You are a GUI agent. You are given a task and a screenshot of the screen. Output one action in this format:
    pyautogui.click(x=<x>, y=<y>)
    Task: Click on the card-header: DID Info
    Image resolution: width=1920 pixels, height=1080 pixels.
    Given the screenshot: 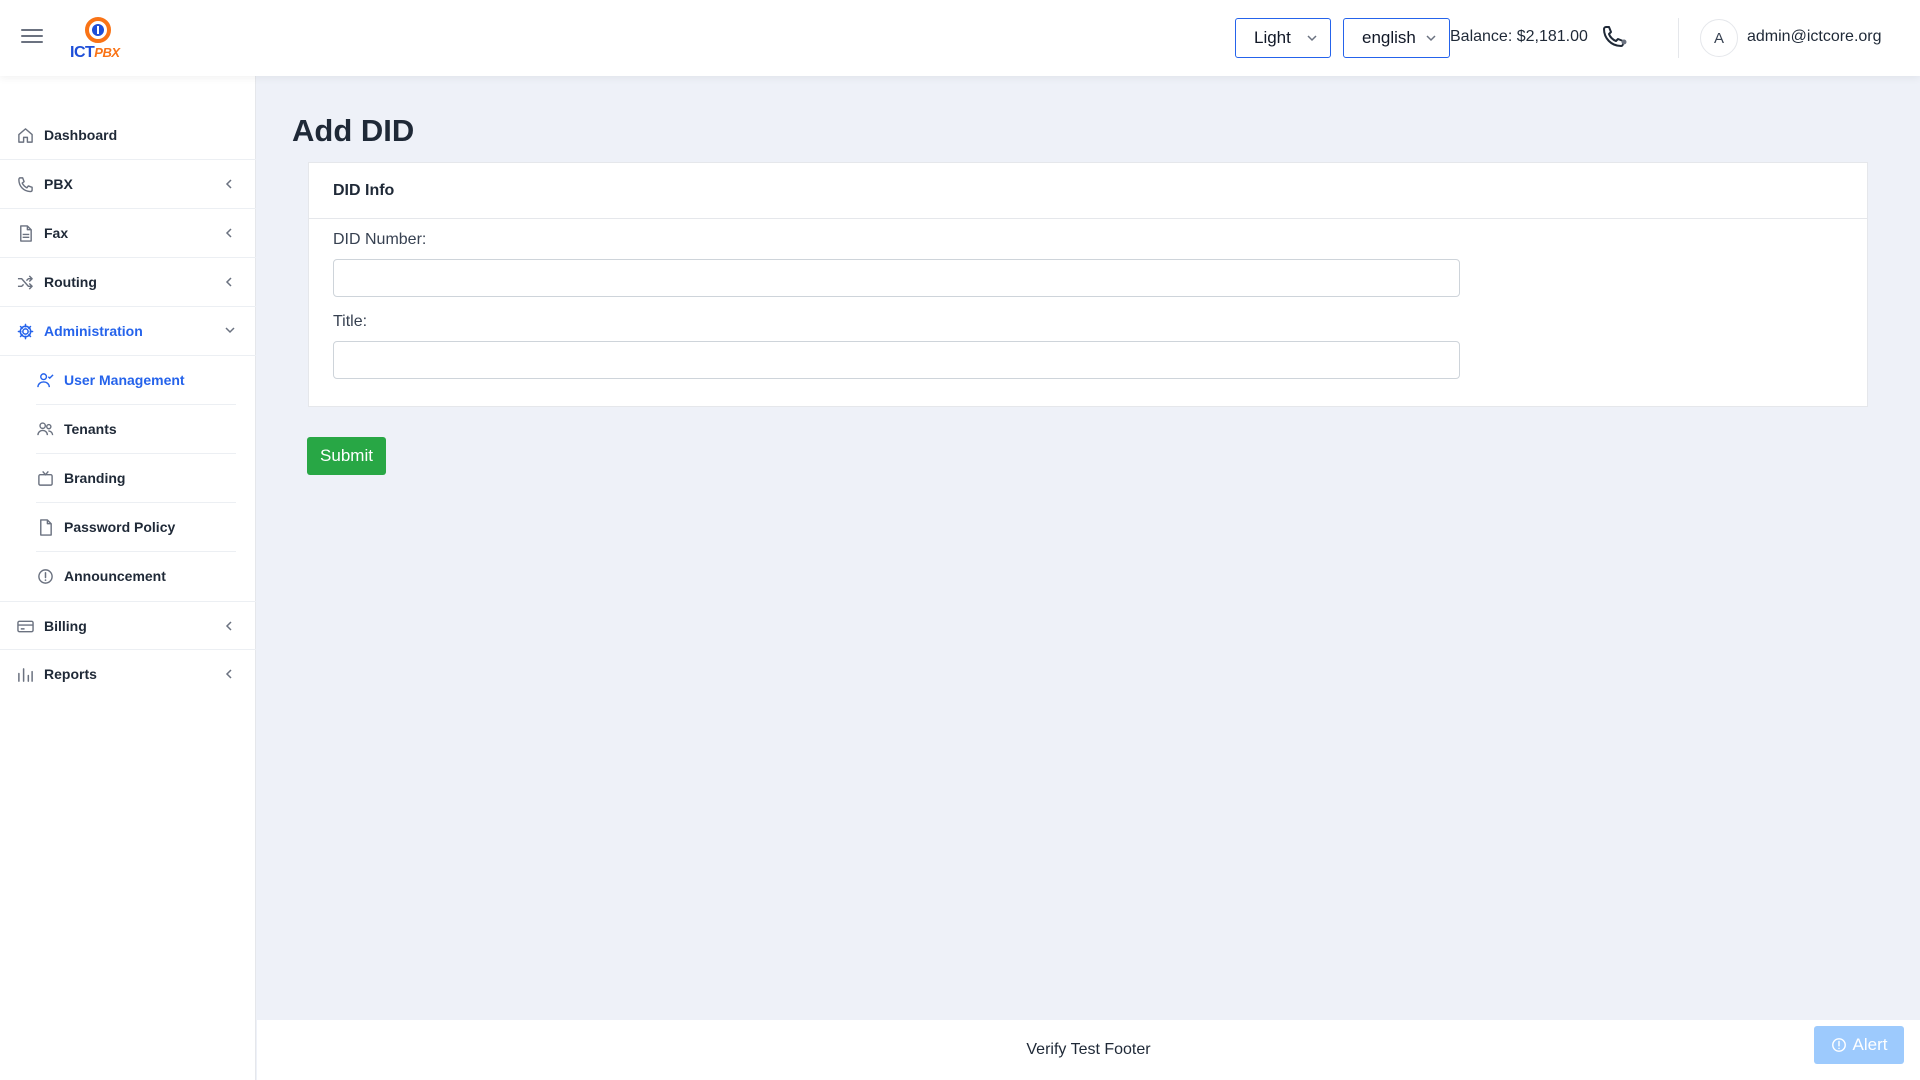 What is the action you would take?
    pyautogui.click(x=1088, y=191)
    